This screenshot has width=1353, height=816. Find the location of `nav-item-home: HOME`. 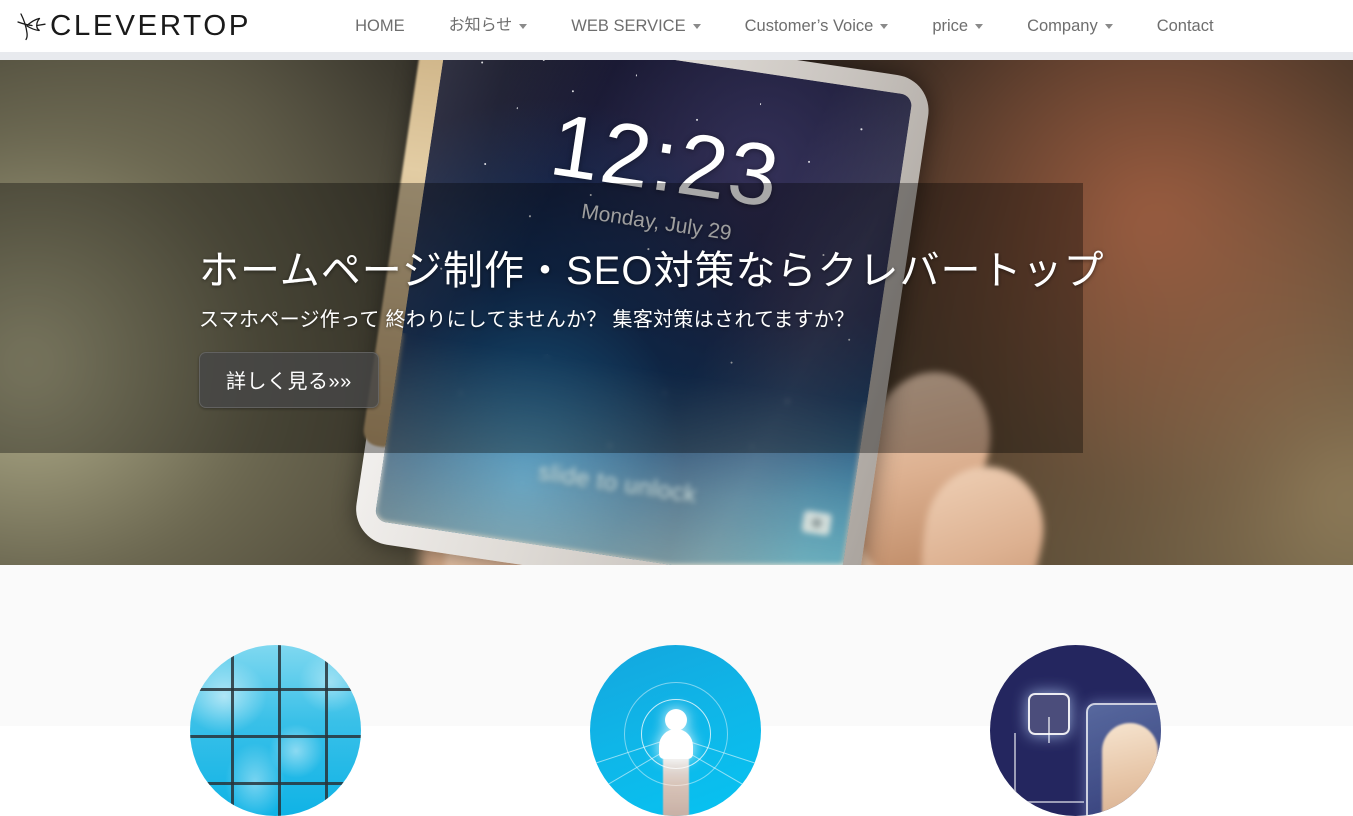

nav-item-home: HOME is located at coordinates (380, 26).